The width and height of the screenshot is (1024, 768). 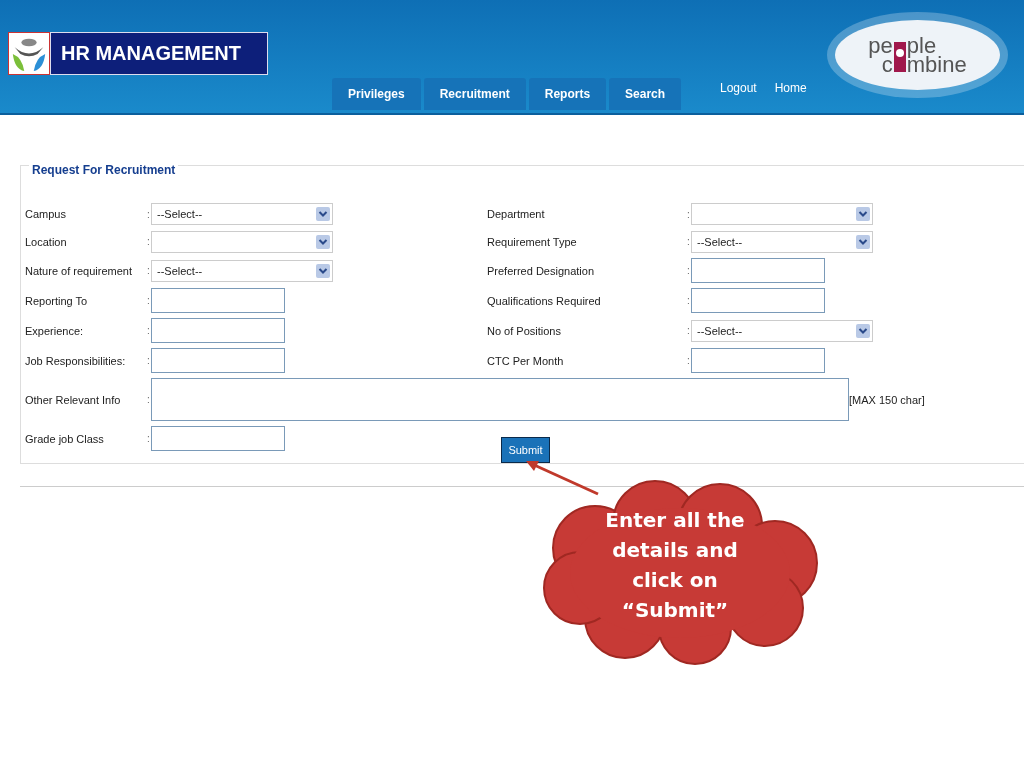 What do you see at coordinates (887, 399) in the screenshot?
I see `field-note: [MAX 150 char]` at bounding box center [887, 399].